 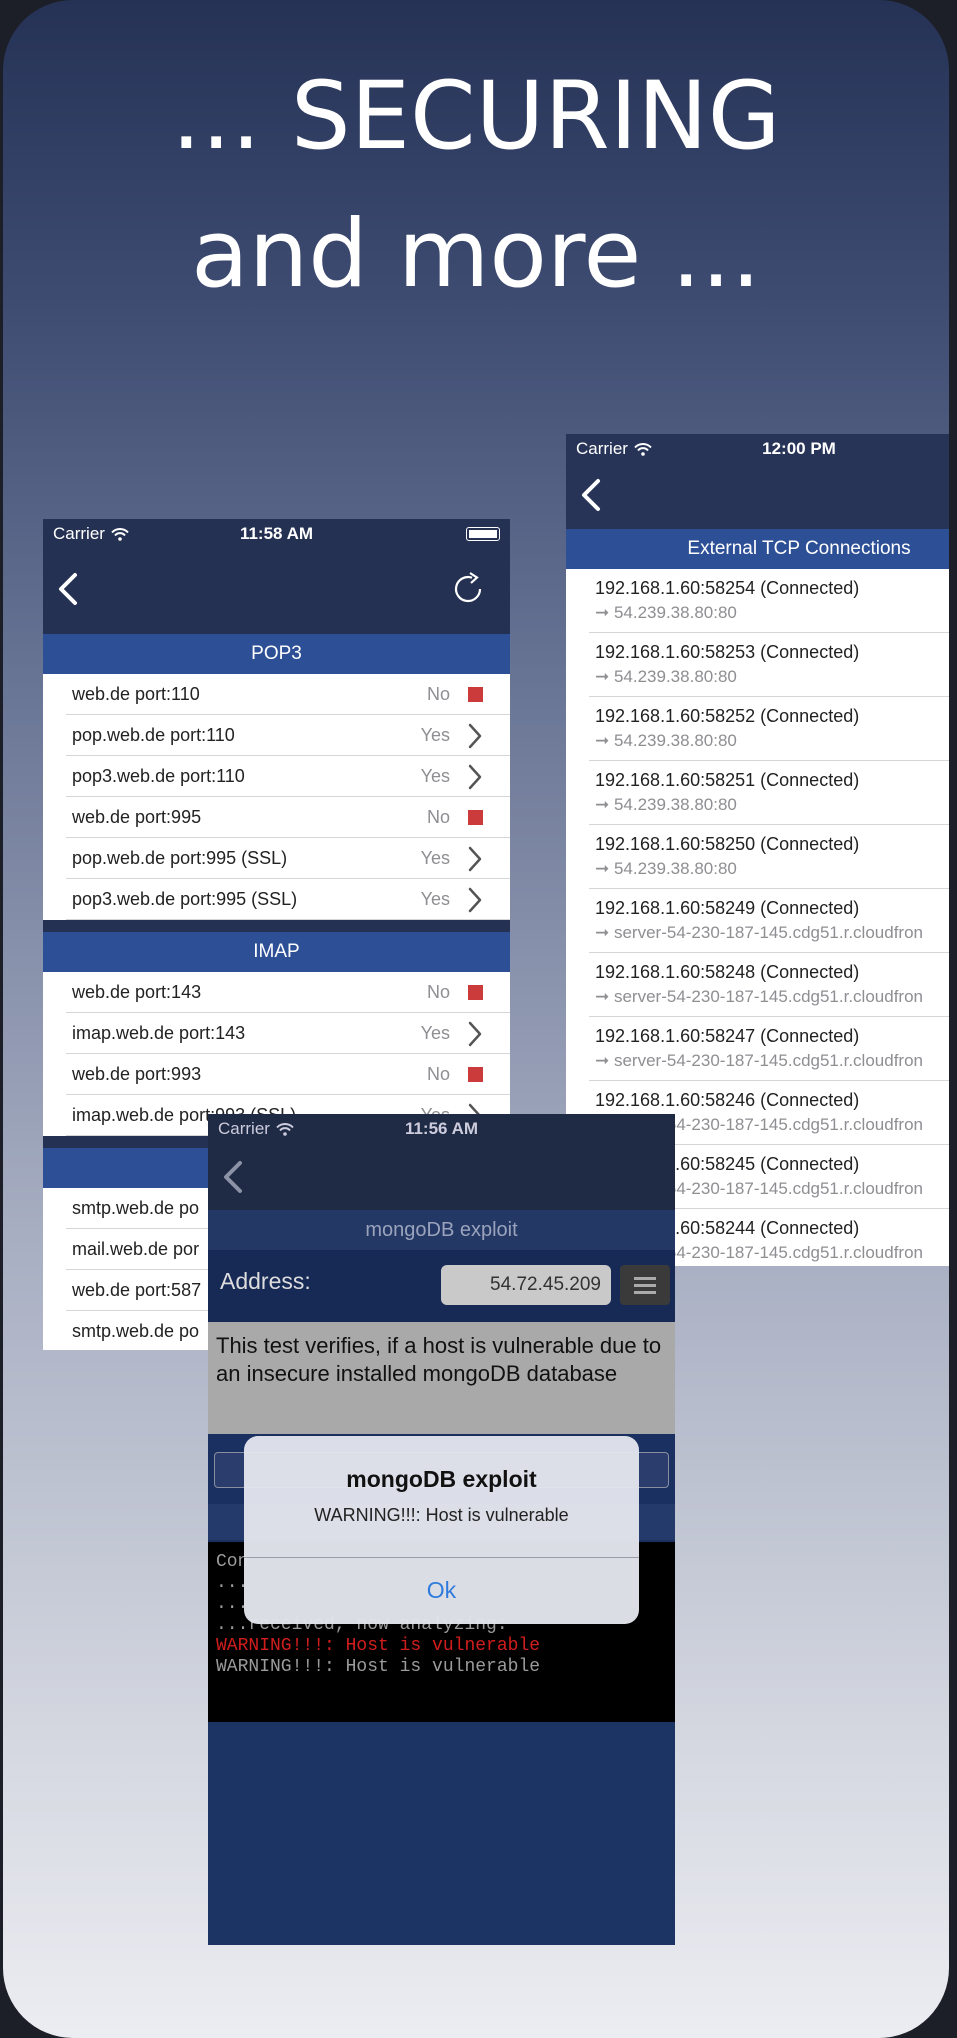 What do you see at coordinates (757, 549) in the screenshot?
I see `tcp-section-header: External TCP Connections` at bounding box center [757, 549].